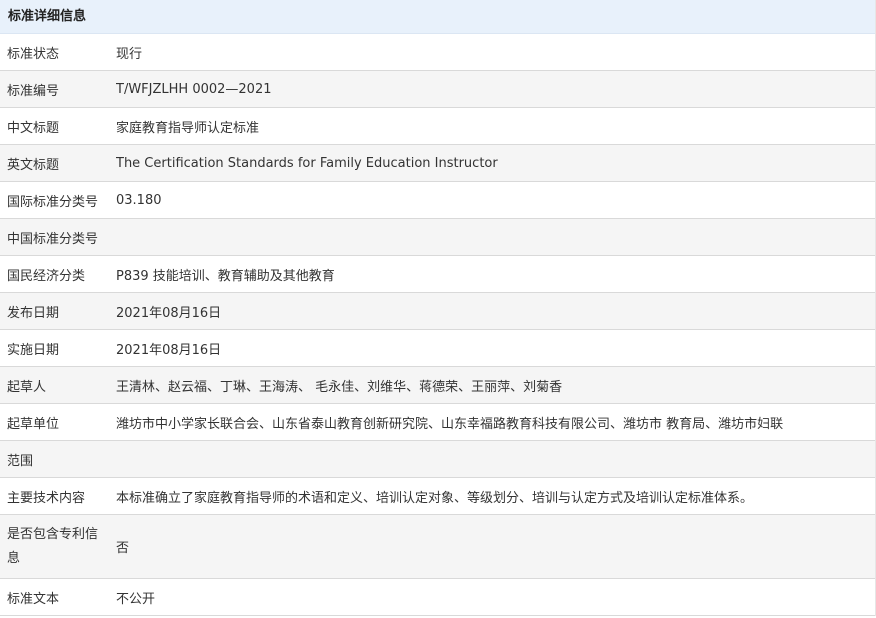 Image resolution: width=876 pixels, height=618 pixels. I want to click on row-scope: 范围, so click(437, 459).